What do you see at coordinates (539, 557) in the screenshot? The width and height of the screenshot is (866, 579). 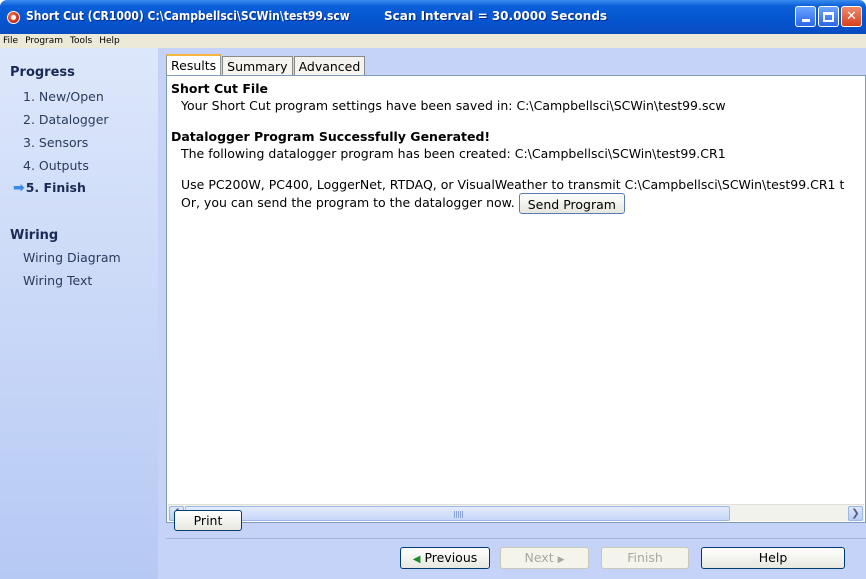 I see `next-button-label: Next` at bounding box center [539, 557].